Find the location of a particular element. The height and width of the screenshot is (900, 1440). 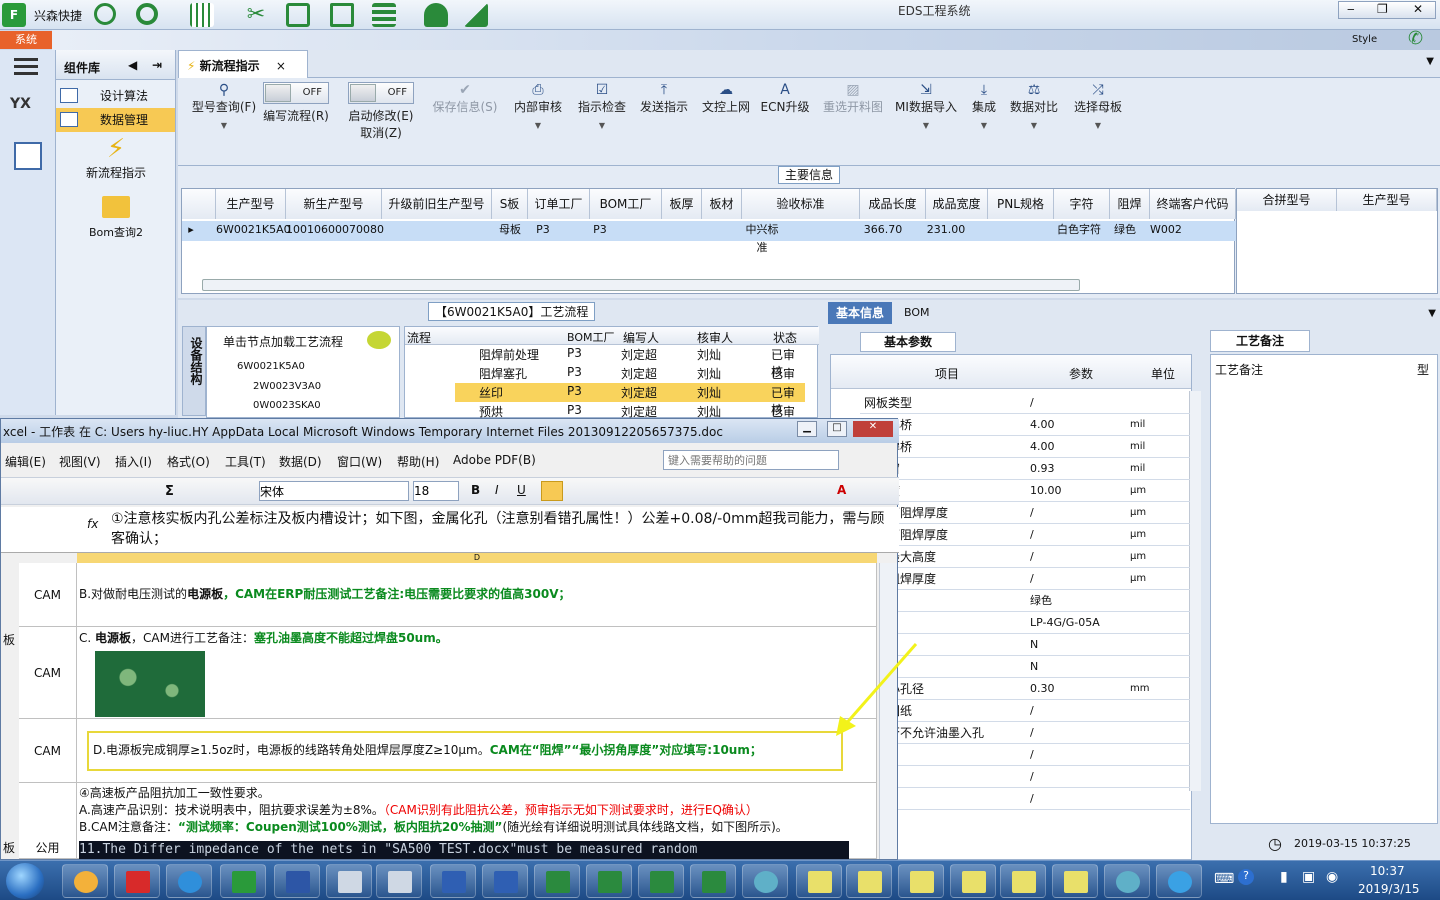

film-icon is located at coordinates (298, 15).